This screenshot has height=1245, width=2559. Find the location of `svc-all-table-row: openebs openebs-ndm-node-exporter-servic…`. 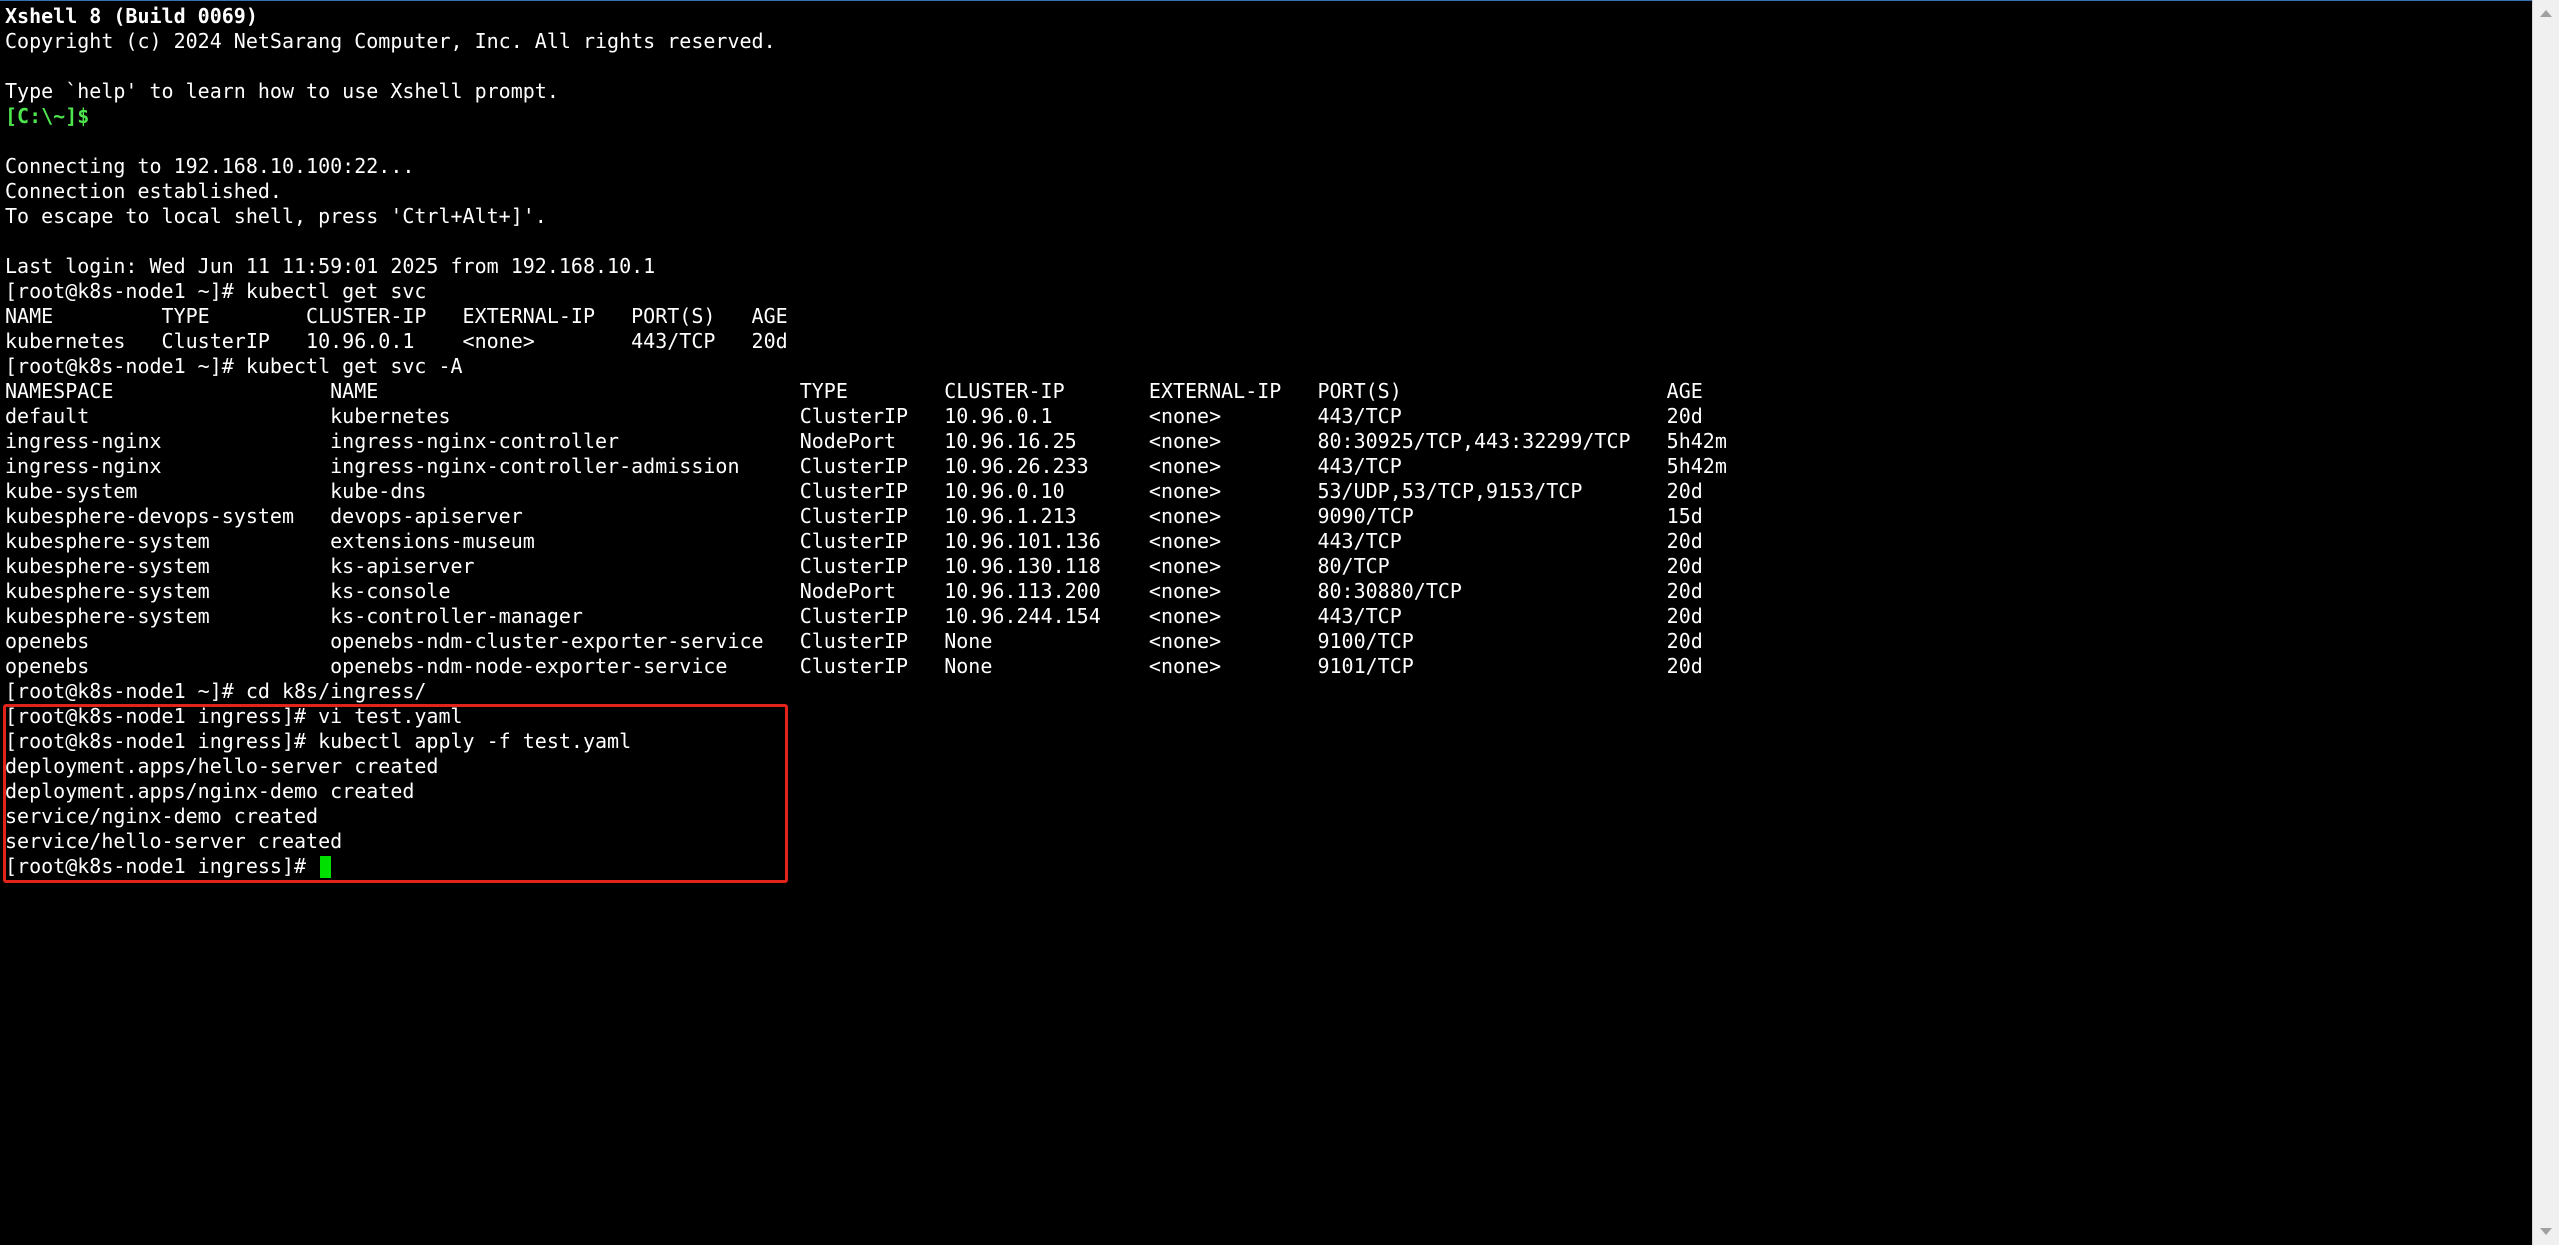

svc-all-table-row: openebs openebs-ndm-node-exporter-servic… is located at coordinates (854, 666).